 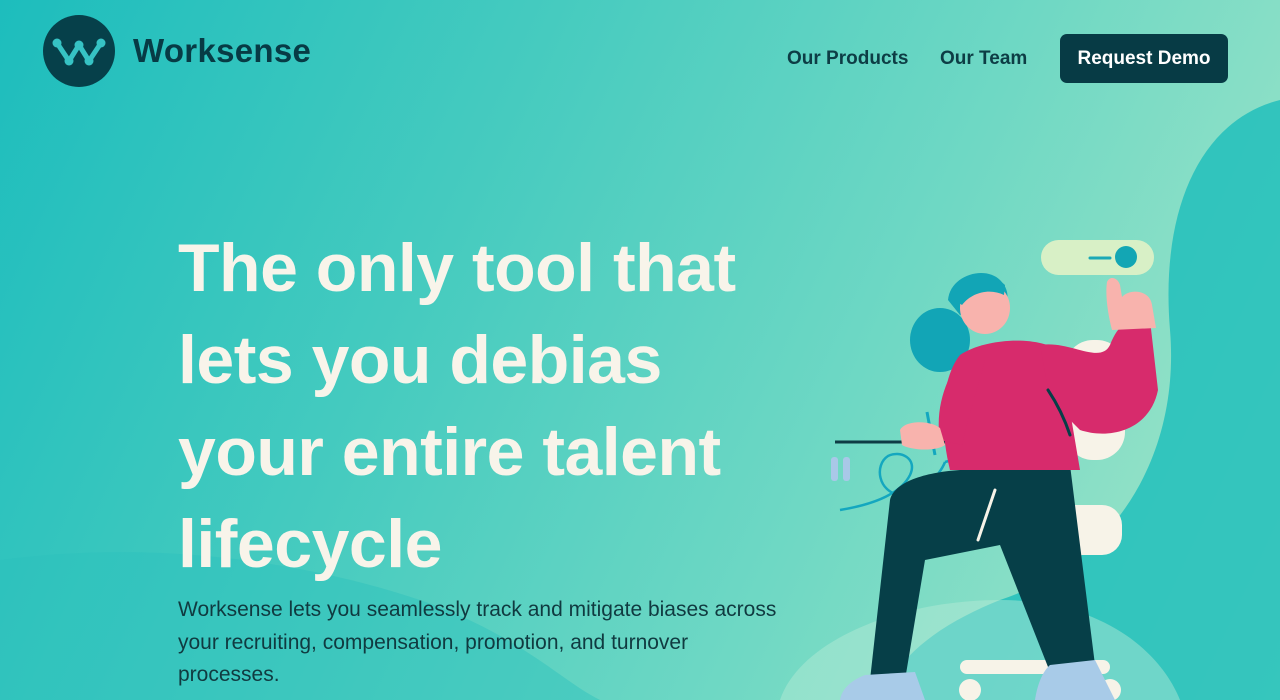 I want to click on nav-our-team: Our Team, so click(x=983, y=59).